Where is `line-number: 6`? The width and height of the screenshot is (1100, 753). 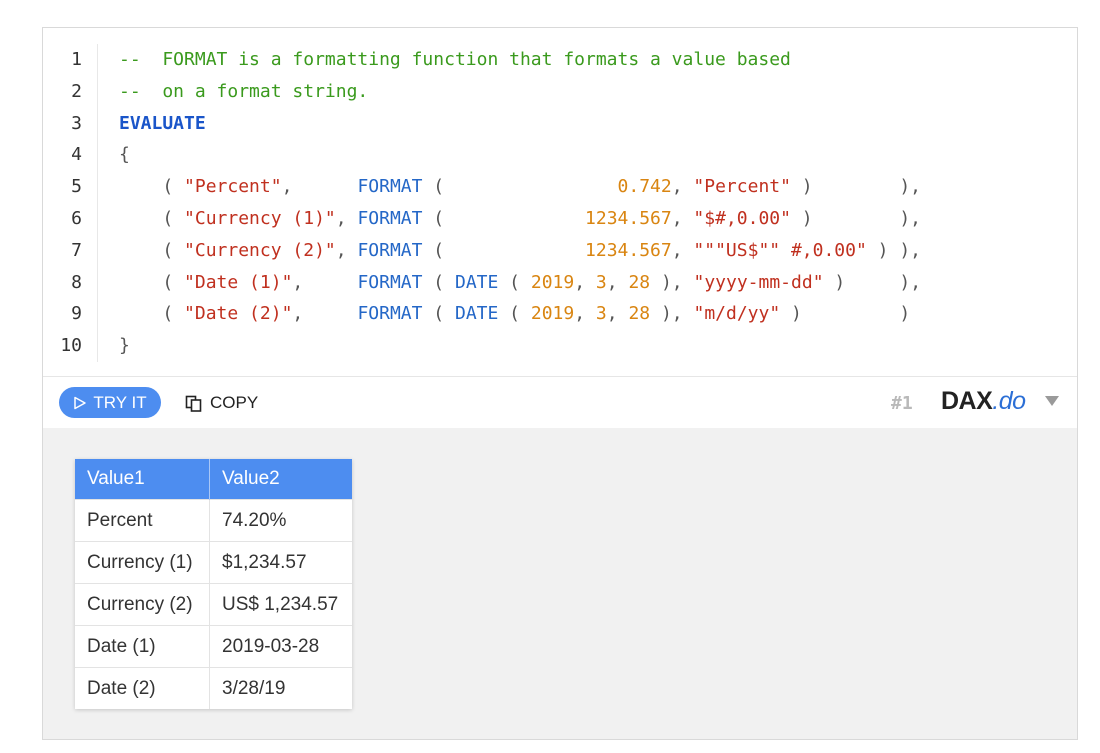 line-number: 6 is located at coordinates (76, 218).